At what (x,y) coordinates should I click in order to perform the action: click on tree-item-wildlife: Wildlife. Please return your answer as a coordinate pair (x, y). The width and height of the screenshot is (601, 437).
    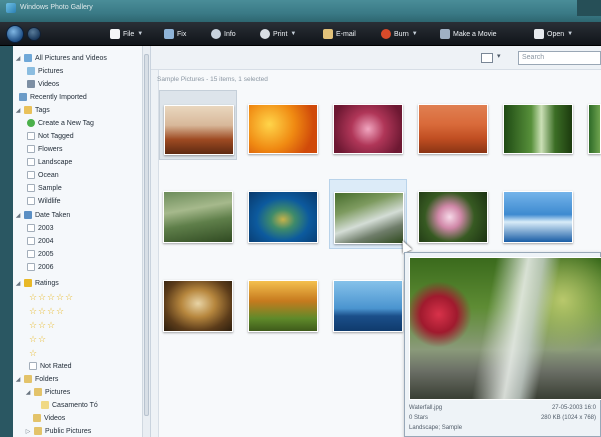
    Looking at the image, I should click on (44, 201).